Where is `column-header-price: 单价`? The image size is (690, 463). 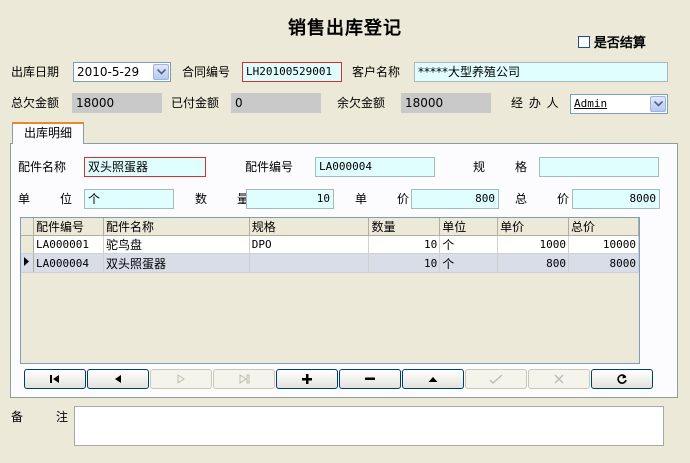
column-header-price: 单价 is located at coordinates (533, 227).